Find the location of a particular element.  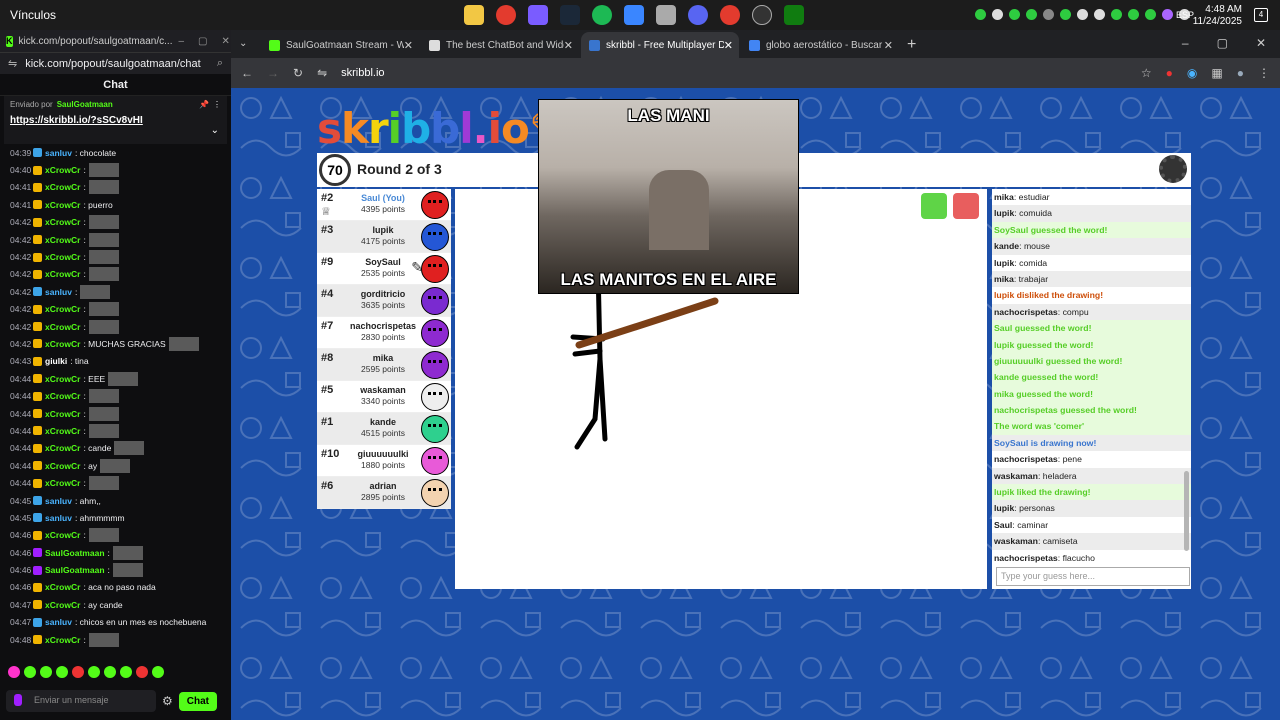

tab-search-icon: ⌄ is located at coordinates (243, 43).